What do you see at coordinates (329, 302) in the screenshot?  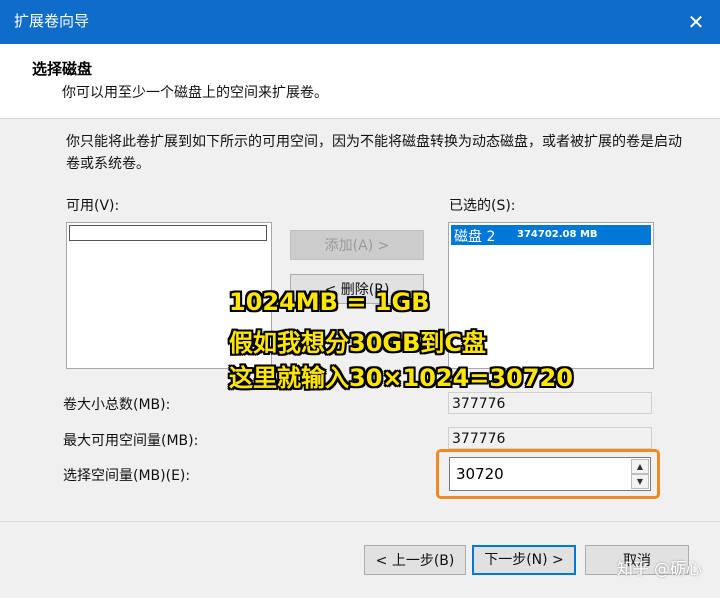 I see `annotation-line-1: 1024MB = 1GB` at bounding box center [329, 302].